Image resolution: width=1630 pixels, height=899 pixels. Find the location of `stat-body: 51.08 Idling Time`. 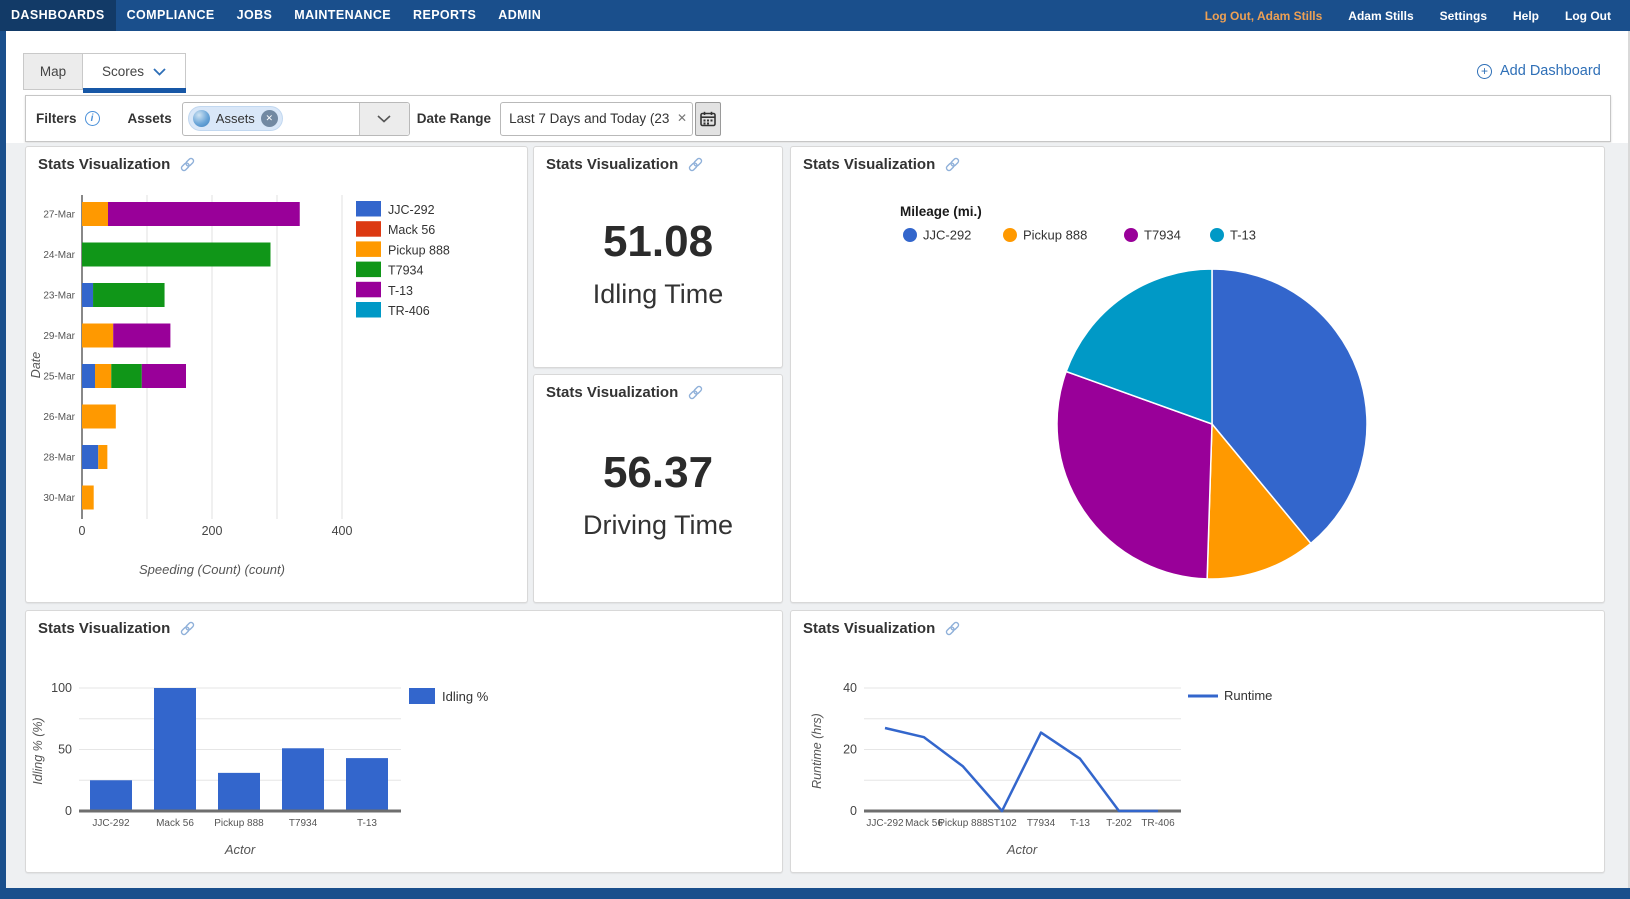

stat-body: 51.08 Idling Time is located at coordinates (658, 277).